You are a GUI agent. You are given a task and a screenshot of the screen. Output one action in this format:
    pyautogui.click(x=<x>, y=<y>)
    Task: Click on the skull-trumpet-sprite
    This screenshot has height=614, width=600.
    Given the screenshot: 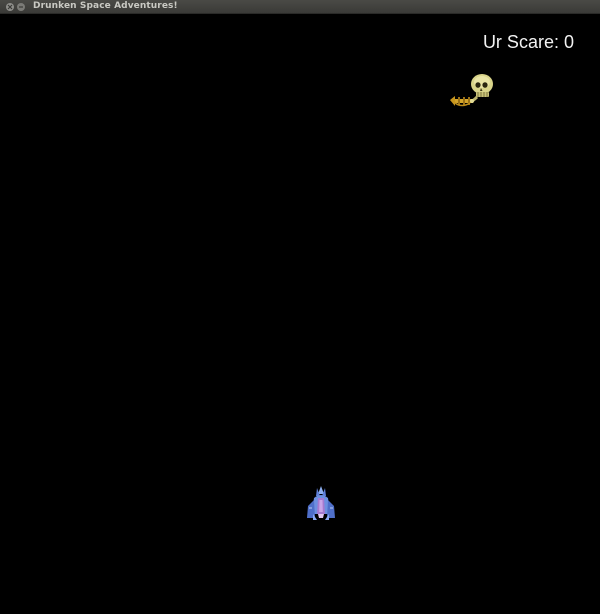 What is the action you would take?
    pyautogui.click(x=471, y=90)
    